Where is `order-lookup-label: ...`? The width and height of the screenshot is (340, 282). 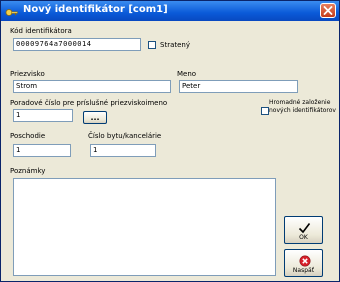 order-lookup-label: ... is located at coordinates (95, 117).